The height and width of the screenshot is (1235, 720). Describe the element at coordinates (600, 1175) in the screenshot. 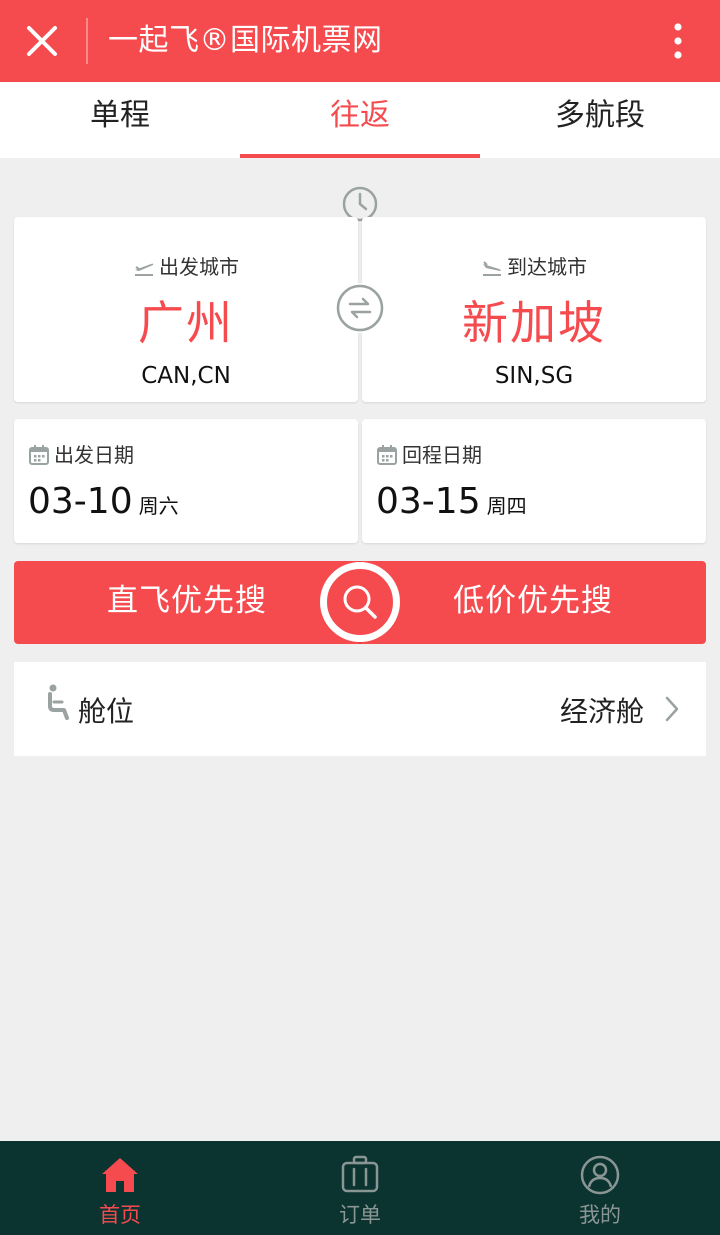

I see `user-icon` at that location.